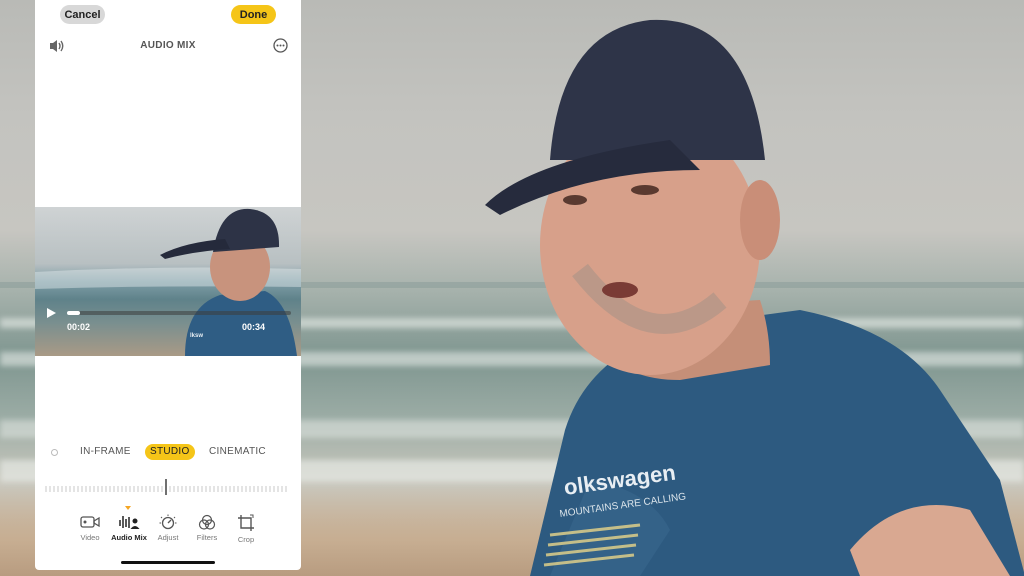 This screenshot has width=1024, height=576. Describe the element at coordinates (74, 313) in the screenshot. I see `scrubber-progress` at that location.